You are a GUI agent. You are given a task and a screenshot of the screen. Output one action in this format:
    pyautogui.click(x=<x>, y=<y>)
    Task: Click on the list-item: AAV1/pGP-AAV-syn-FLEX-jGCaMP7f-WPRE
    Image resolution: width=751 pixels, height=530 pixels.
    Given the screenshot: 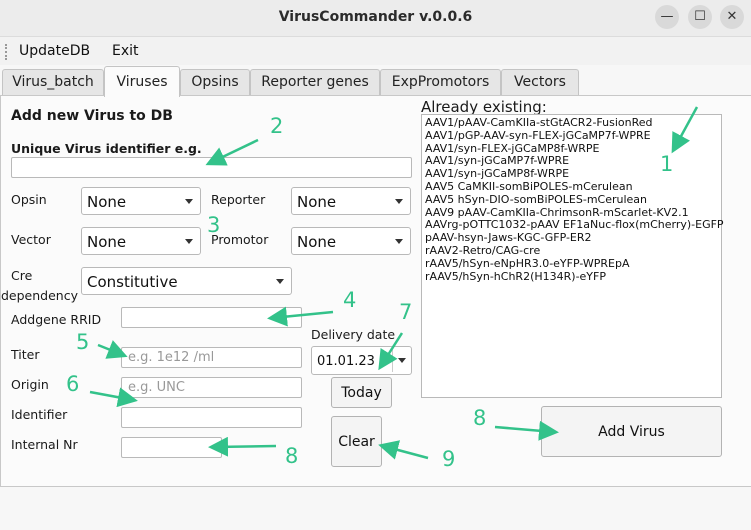 What is the action you would take?
    pyautogui.click(x=573, y=136)
    